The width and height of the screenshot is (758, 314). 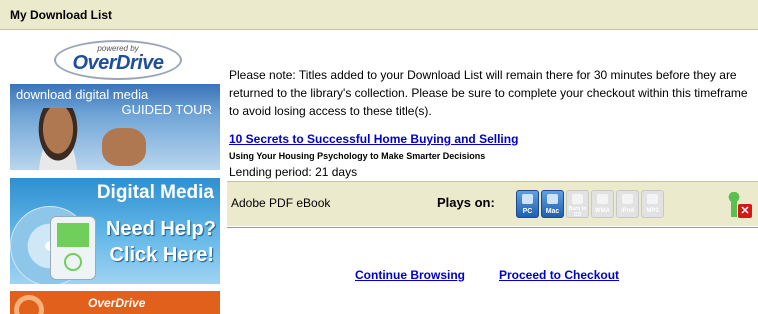 I want to click on overdrive-logo: powered by OverDrive, so click(x=118, y=60).